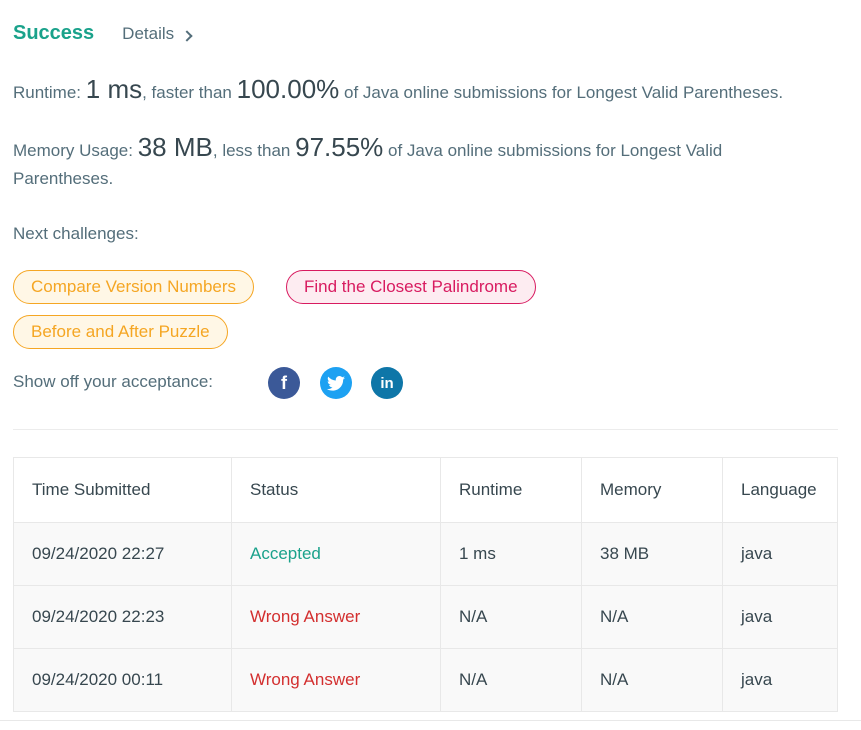 This screenshot has width=861, height=730. Describe the element at coordinates (652, 554) in the screenshot. I see `cell-memory: 38 MB` at that location.